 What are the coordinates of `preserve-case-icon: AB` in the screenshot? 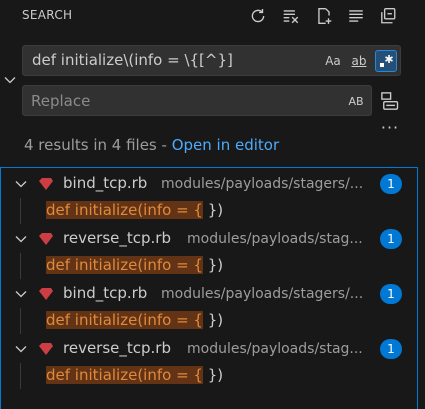 It's located at (356, 101).